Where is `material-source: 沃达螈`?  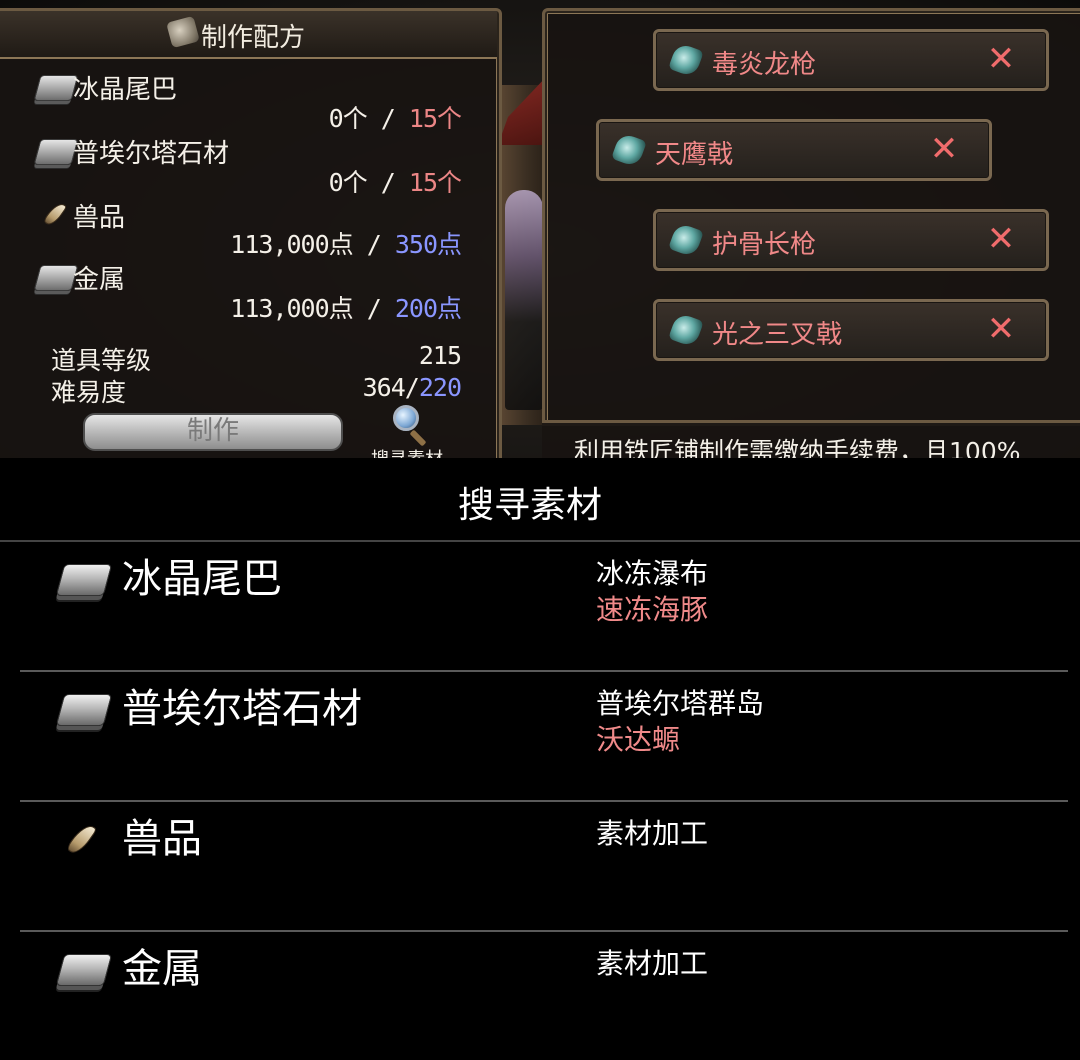
material-source: 沃达螈 is located at coordinates (638, 739).